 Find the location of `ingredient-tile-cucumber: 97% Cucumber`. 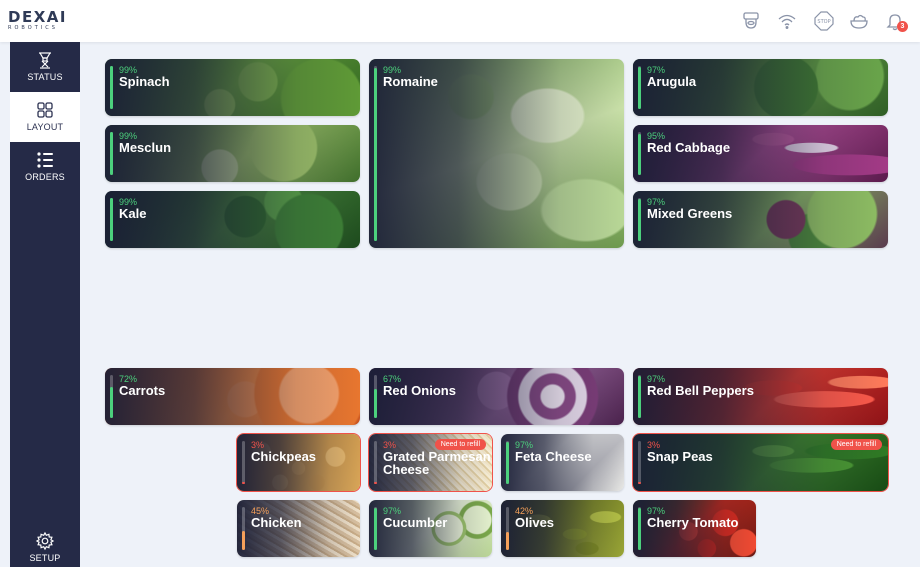

ingredient-tile-cucumber: 97% Cucumber is located at coordinates (430, 528).